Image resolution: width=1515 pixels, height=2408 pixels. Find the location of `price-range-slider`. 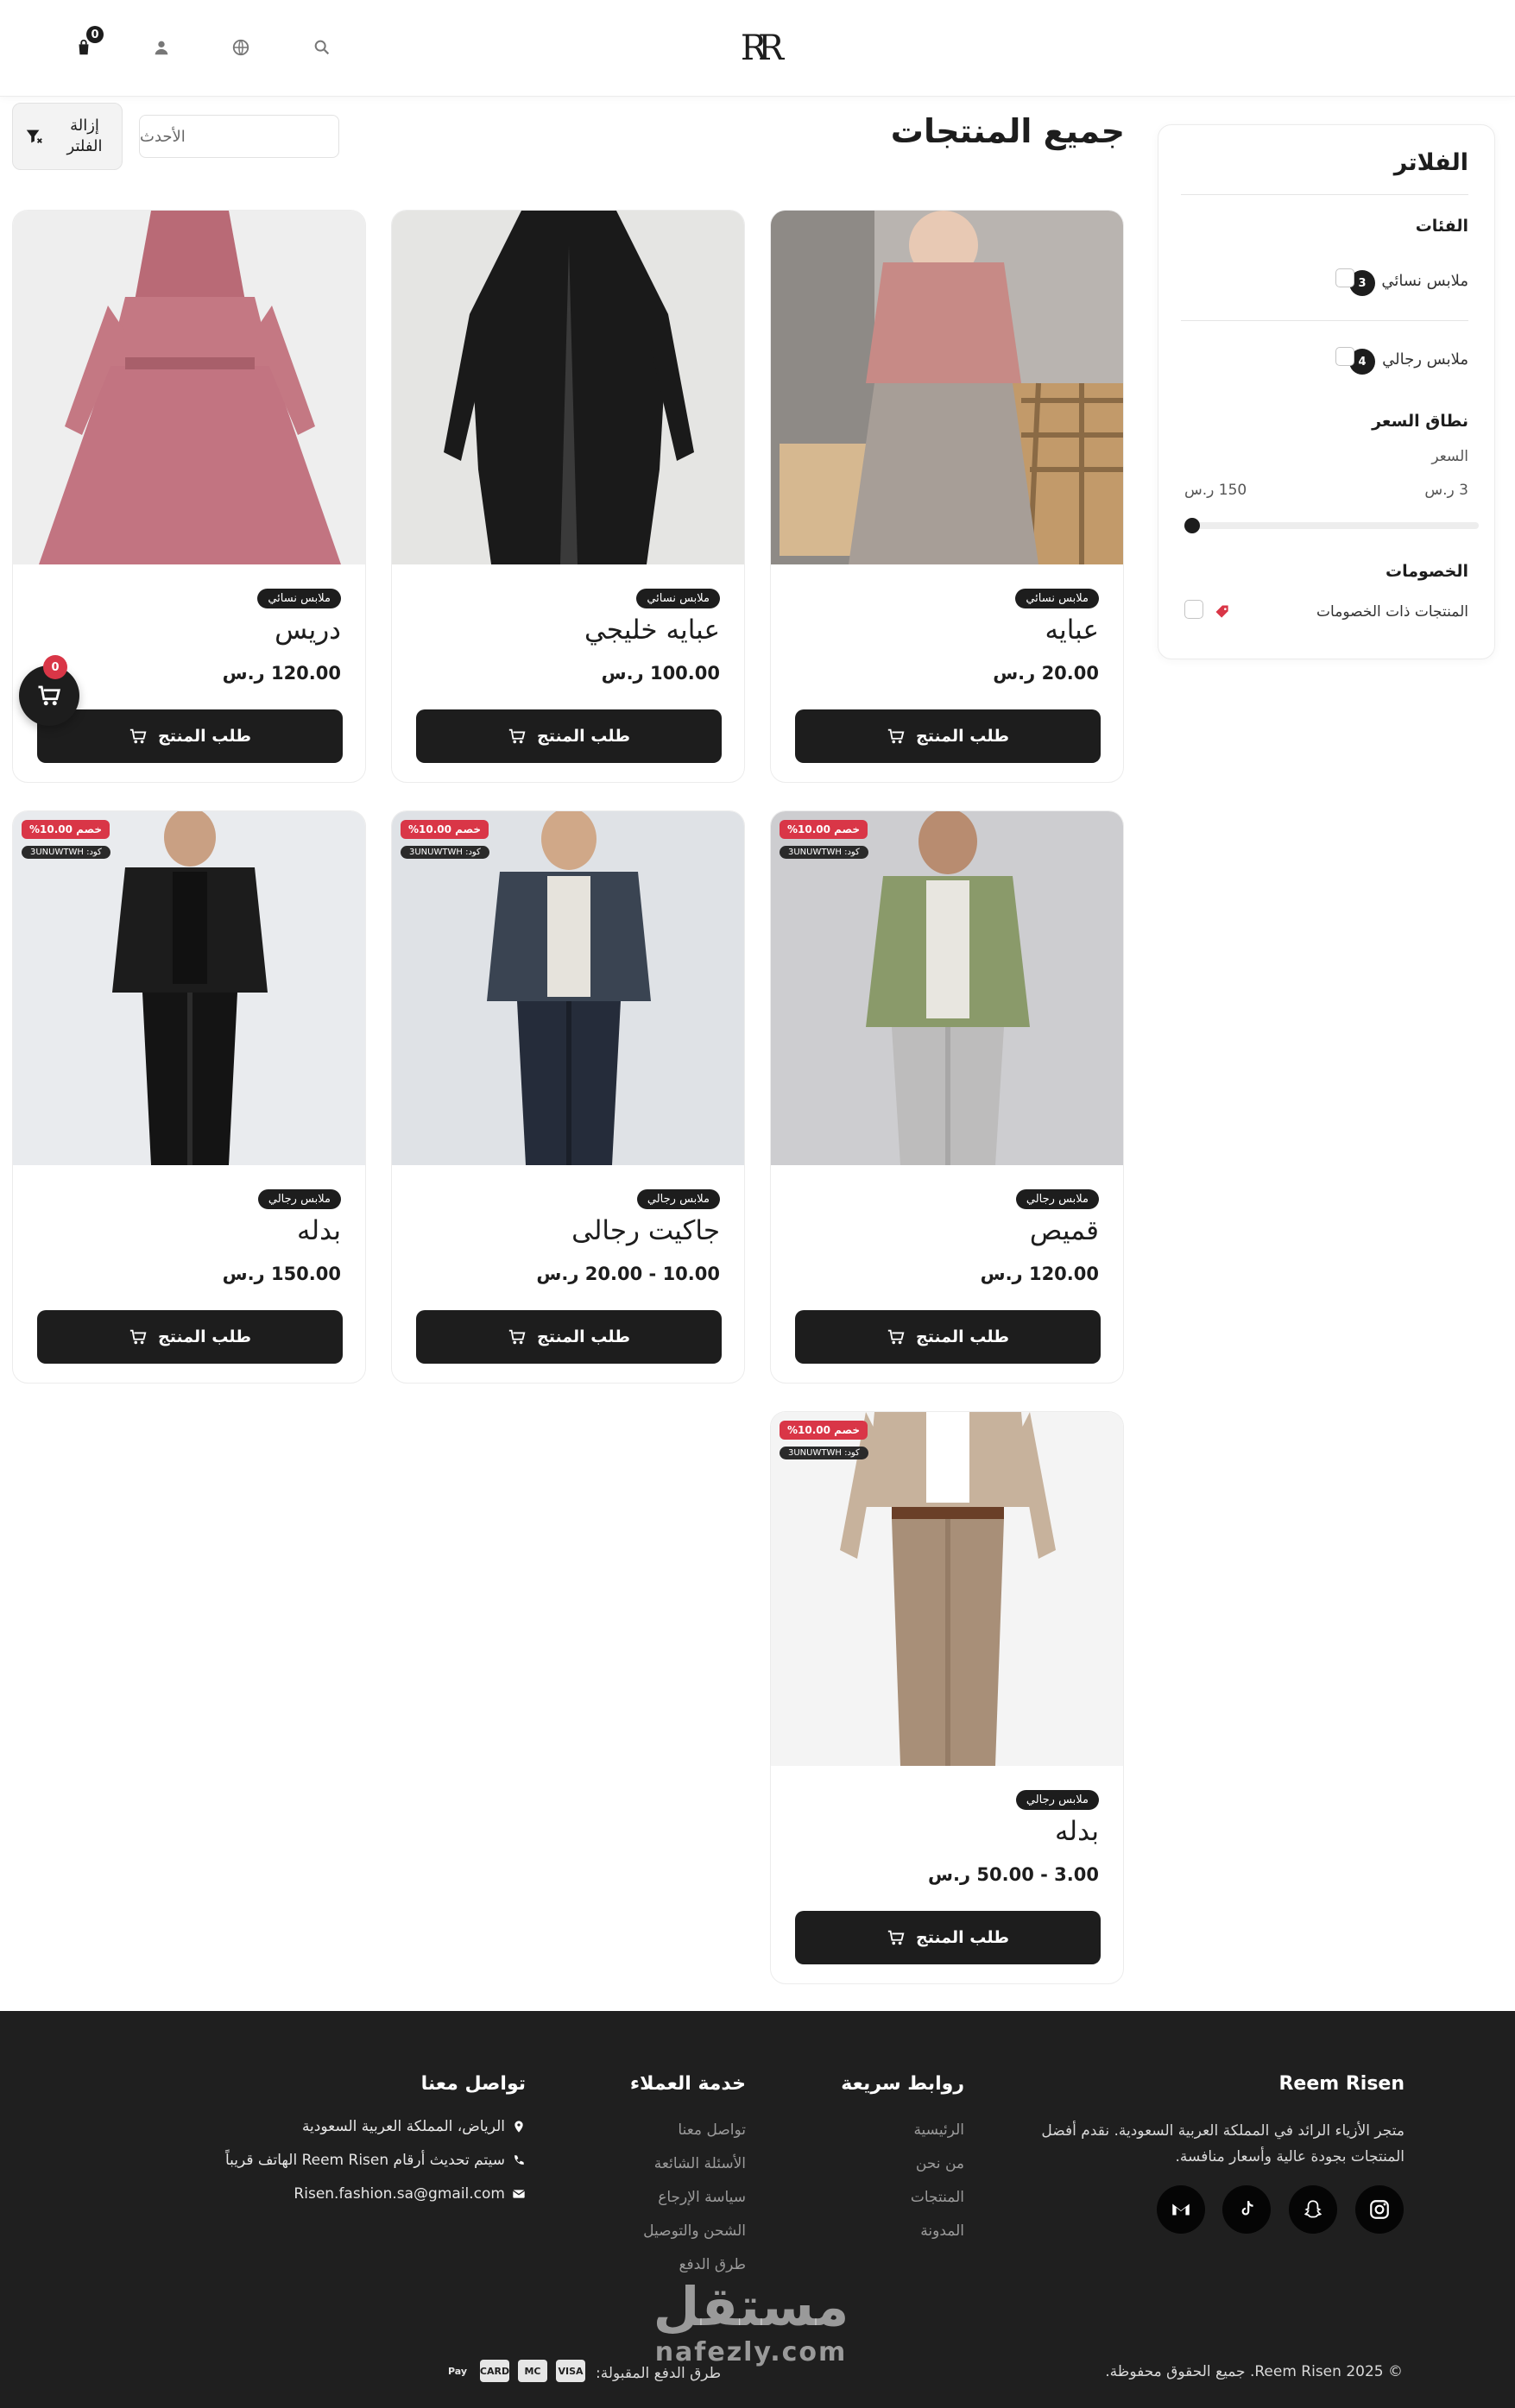

price-range-slider is located at coordinates (1335, 525).